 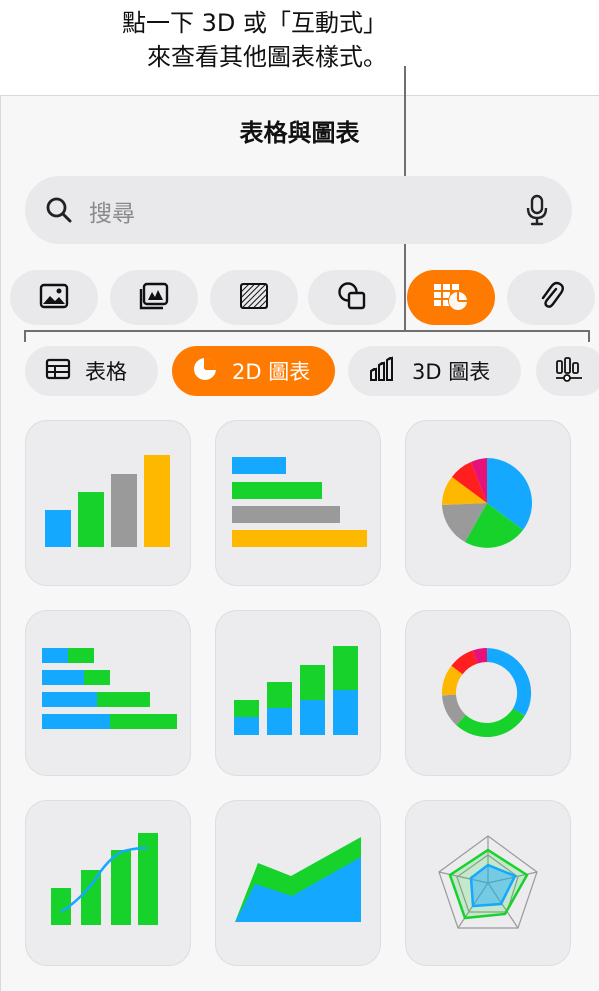 I want to click on column-chart-style, so click(x=108, y=503).